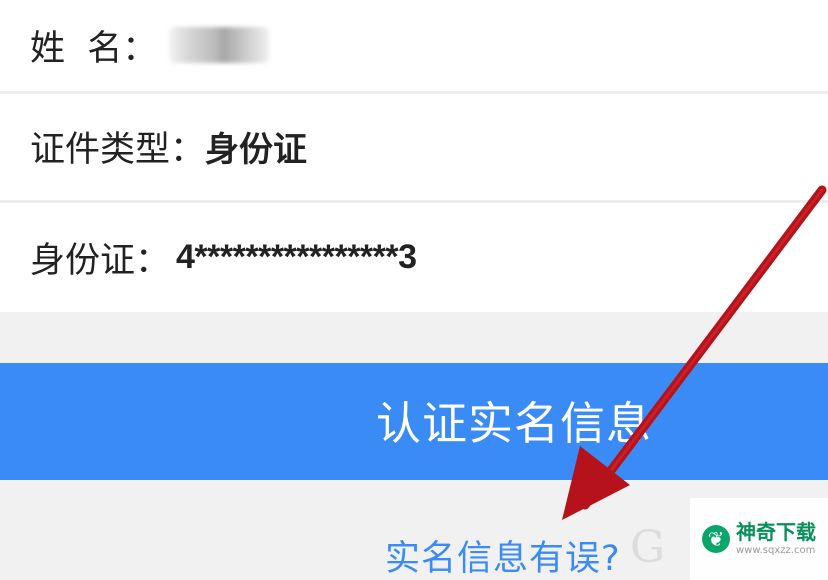 This screenshot has width=828, height=580. I want to click on leaf-logo-icon: ❦, so click(716, 539).